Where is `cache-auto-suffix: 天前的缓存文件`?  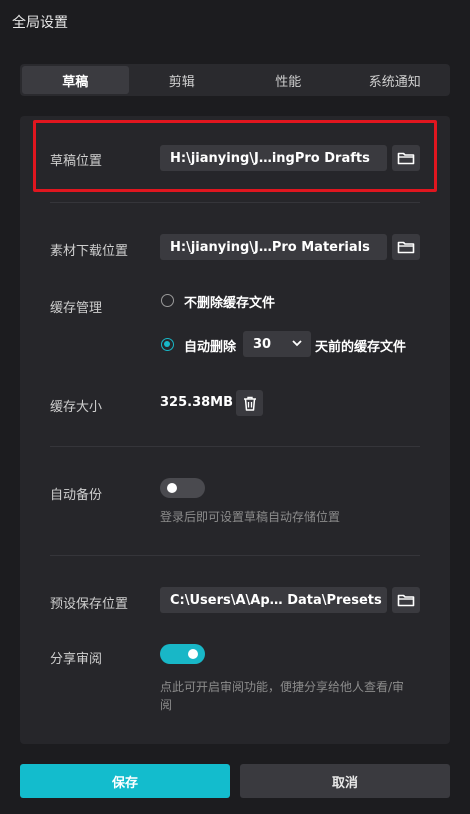
cache-auto-suffix: 天前的缓存文件 is located at coordinates (361, 347).